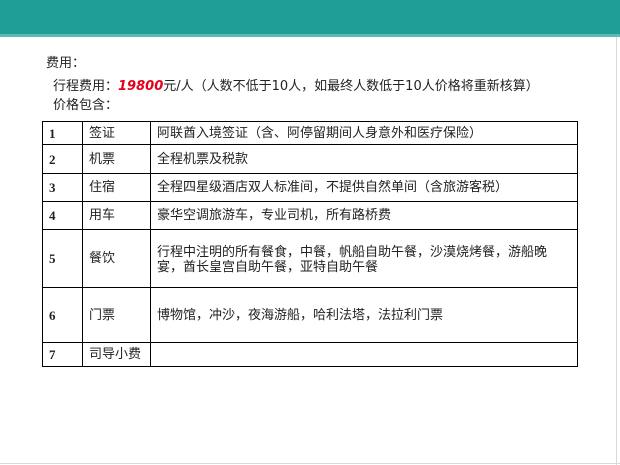 This screenshot has width=620, height=465. What do you see at coordinates (62, 187) in the screenshot?
I see `row-number: 3` at bounding box center [62, 187].